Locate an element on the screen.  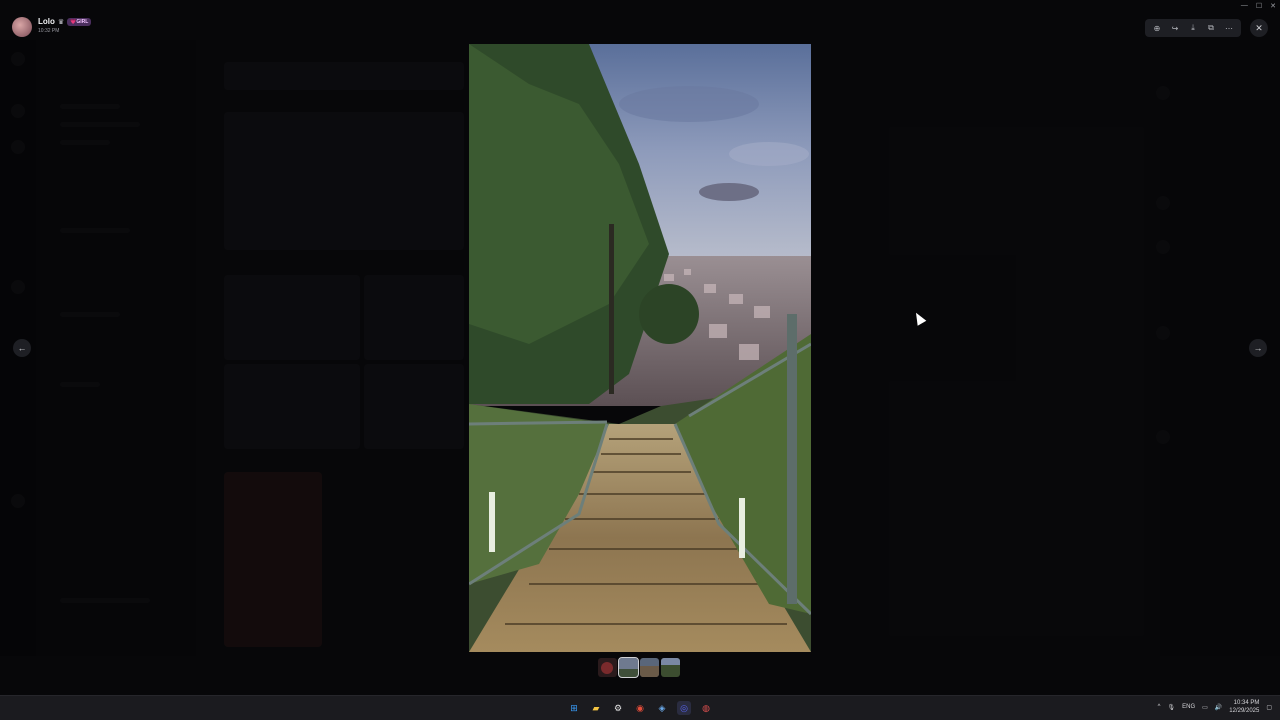
clock: 10:34 PM 12/29/2025 is located at coordinates (1244, 707).